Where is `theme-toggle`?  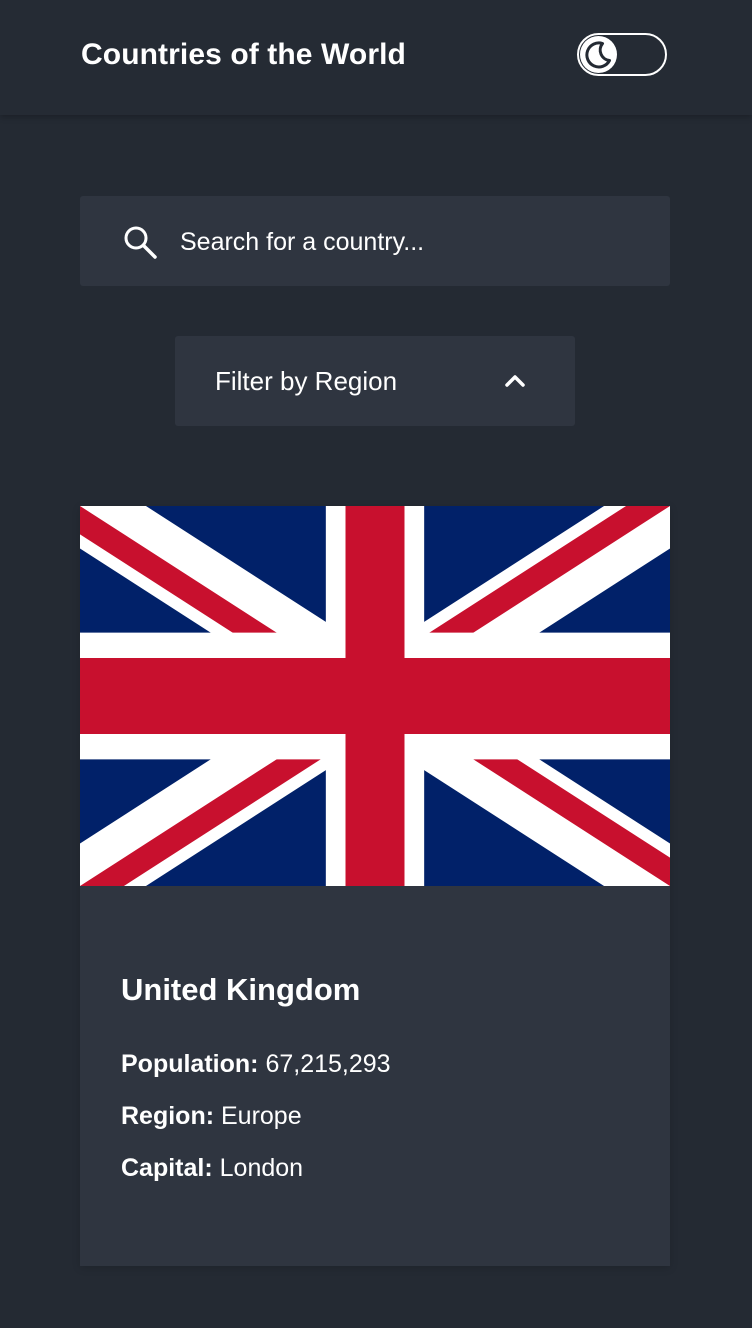
theme-toggle is located at coordinates (622, 54).